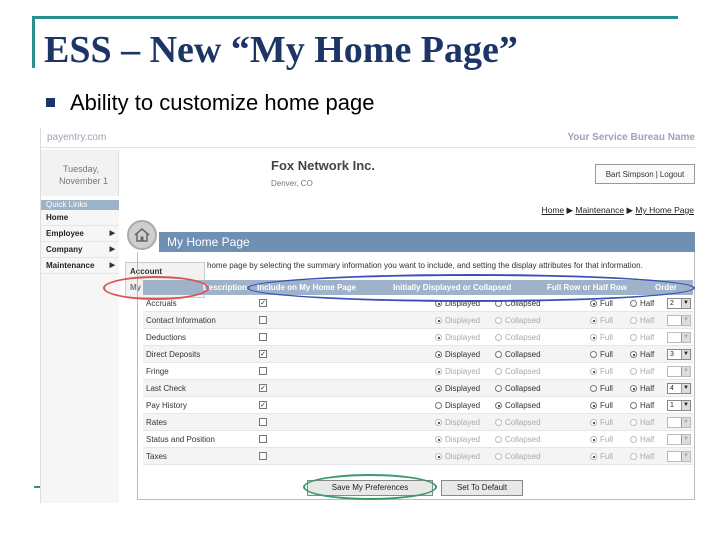 This screenshot has width=720, height=540. Describe the element at coordinates (112, 249) in the screenshot. I see `chevron-right-icon: ▶` at that location.